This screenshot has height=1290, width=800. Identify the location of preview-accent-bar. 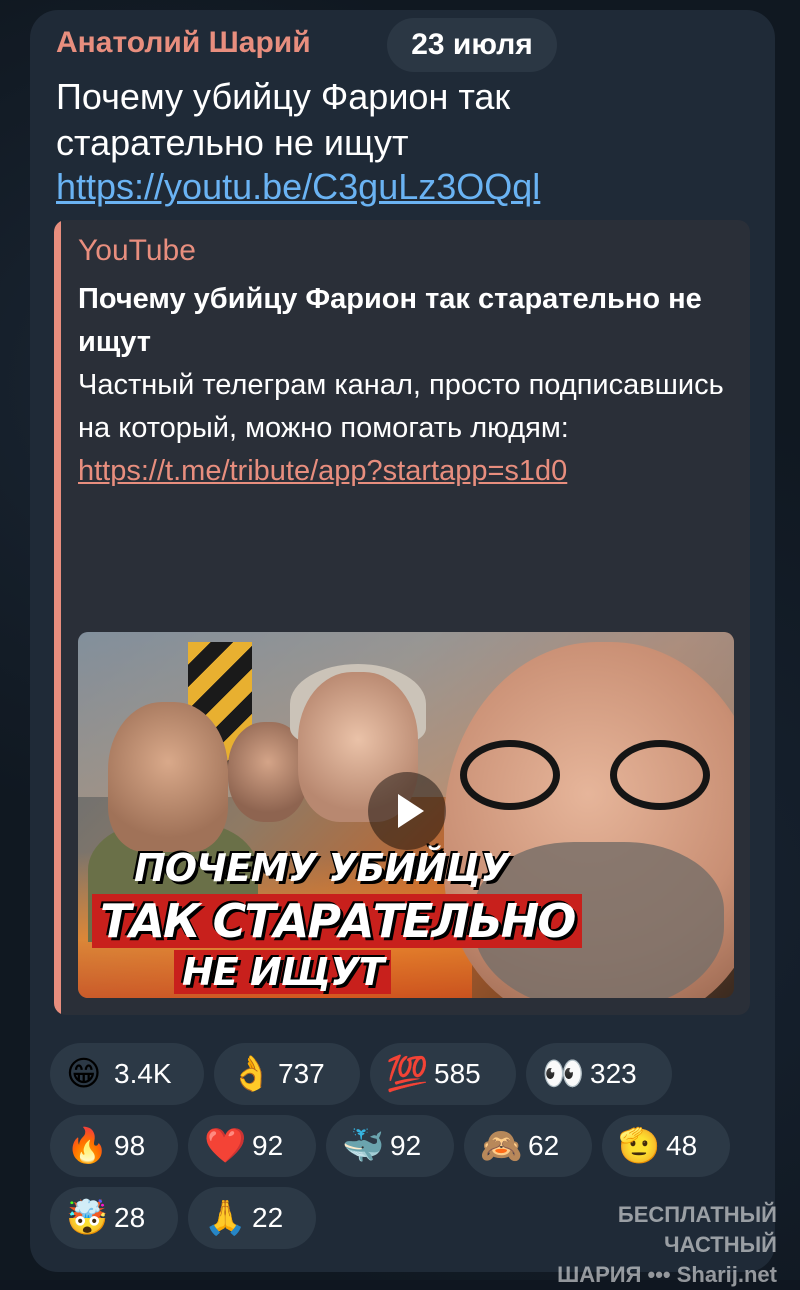
(57, 617).